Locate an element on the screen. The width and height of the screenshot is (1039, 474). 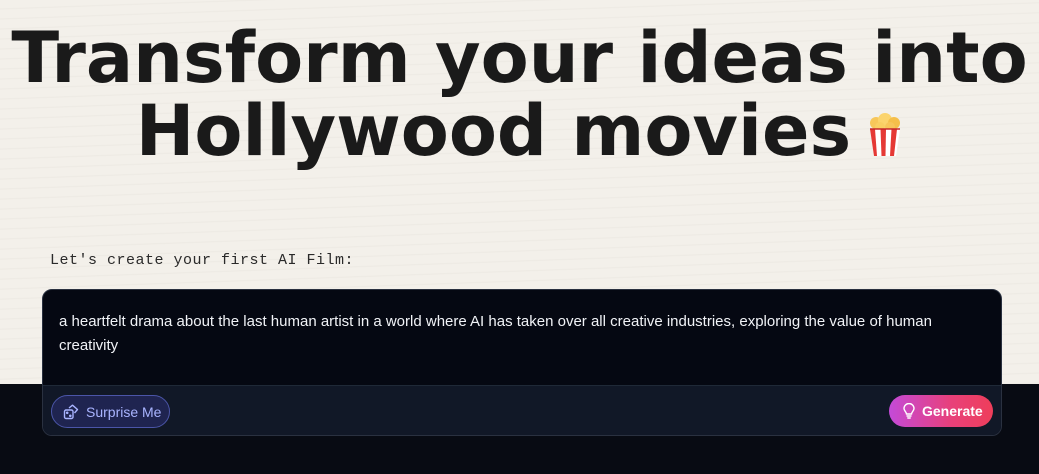
surprise-me-button: Surprise Me is located at coordinates (110, 411).